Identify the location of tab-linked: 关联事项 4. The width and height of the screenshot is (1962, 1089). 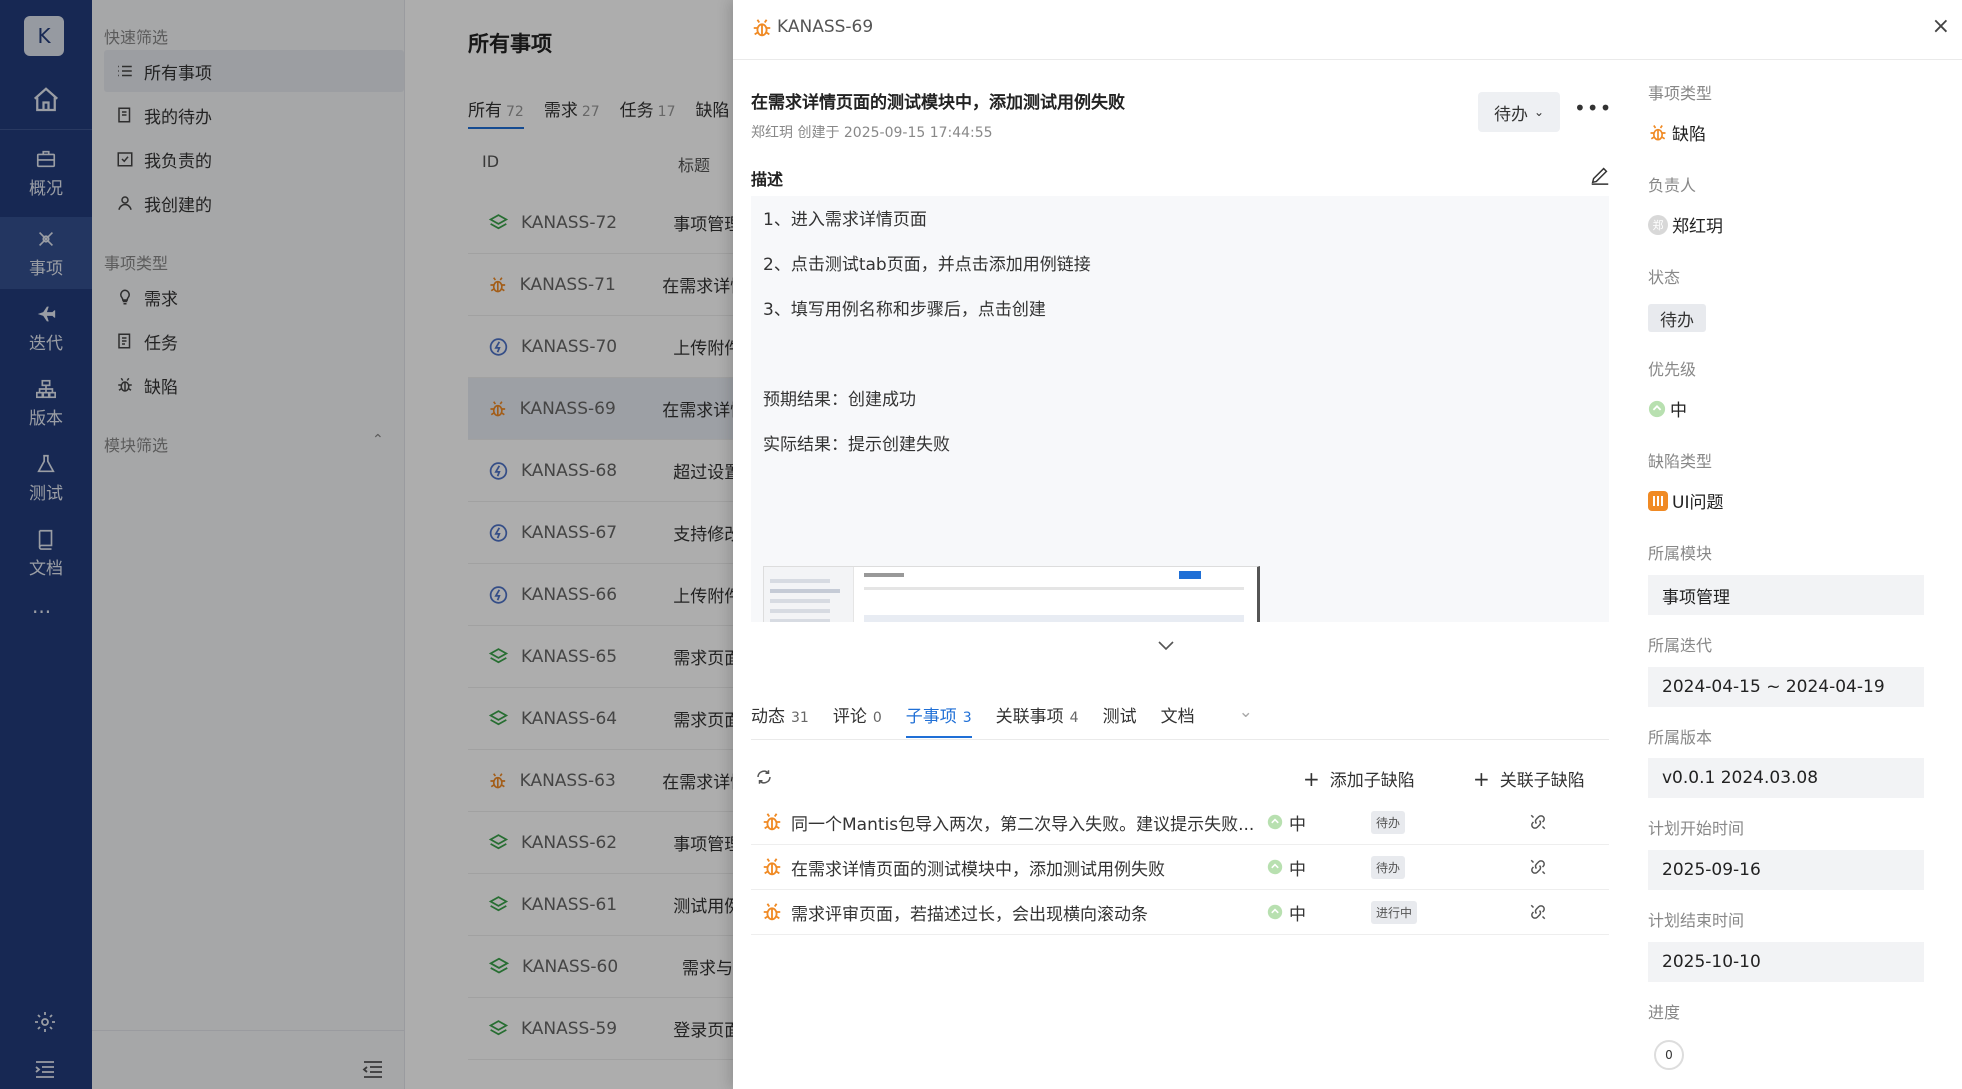
(1037, 720).